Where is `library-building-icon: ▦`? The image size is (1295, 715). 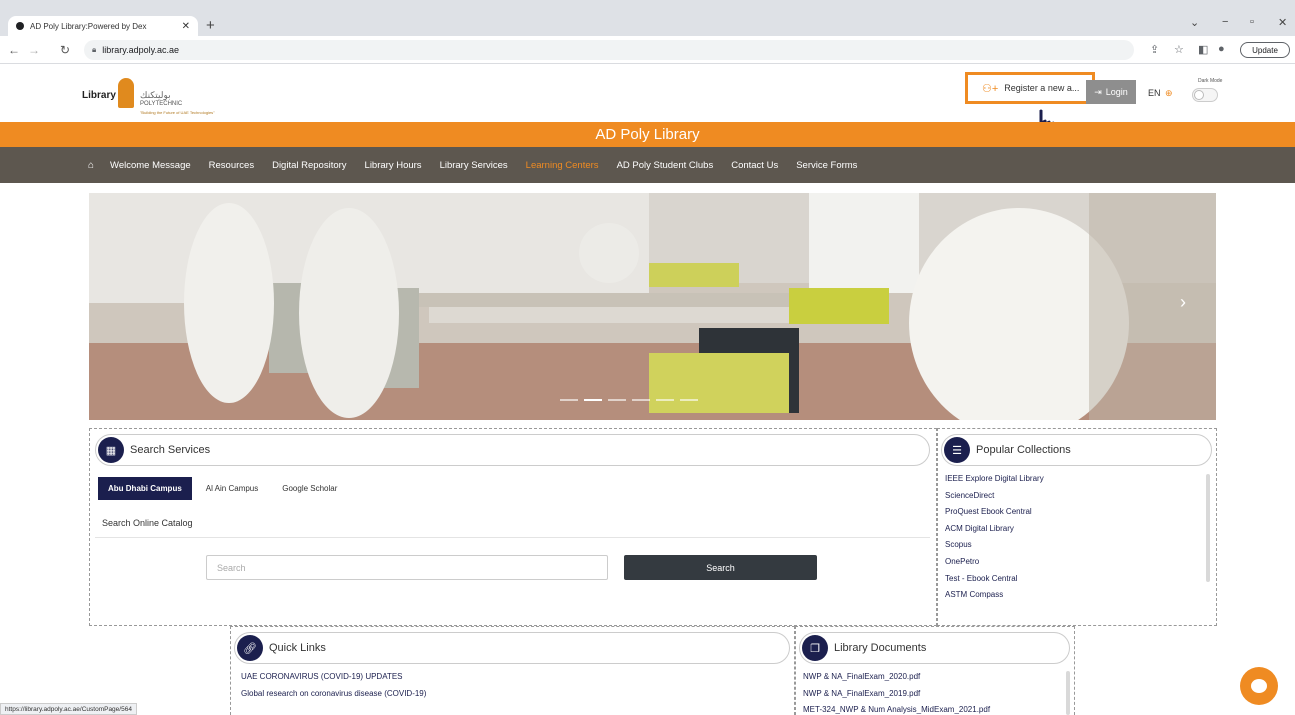 library-building-icon: ▦ is located at coordinates (111, 450).